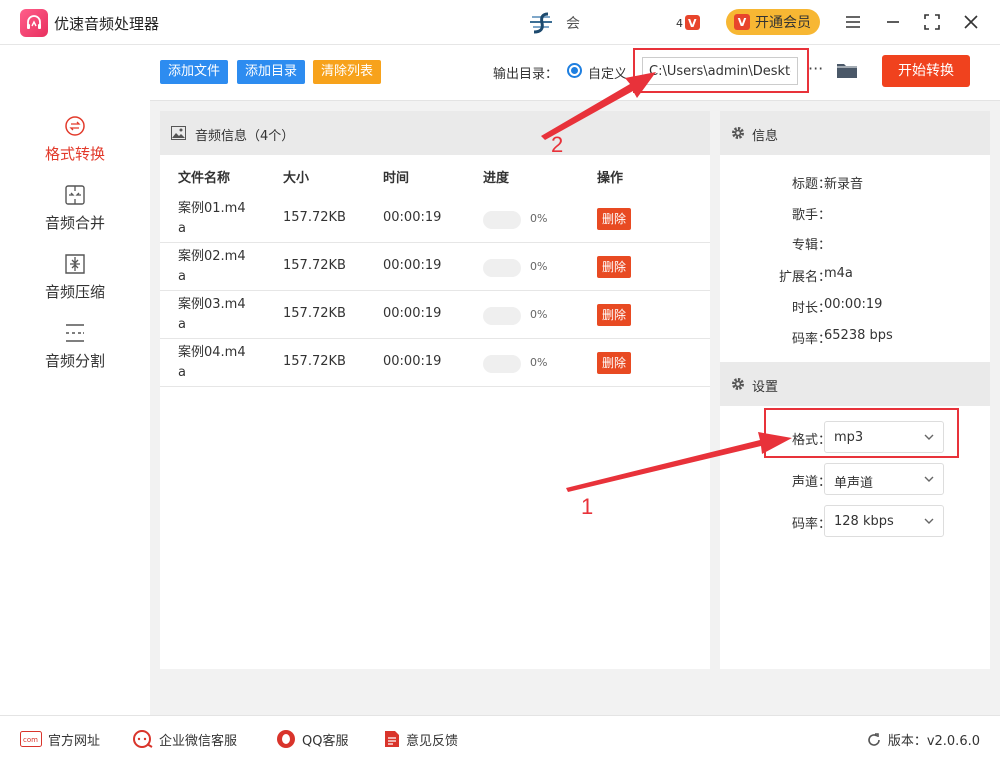 The width and height of the screenshot is (1000, 760). What do you see at coordinates (557, 144) in the screenshot?
I see `annotation-number-2: 2` at bounding box center [557, 144].